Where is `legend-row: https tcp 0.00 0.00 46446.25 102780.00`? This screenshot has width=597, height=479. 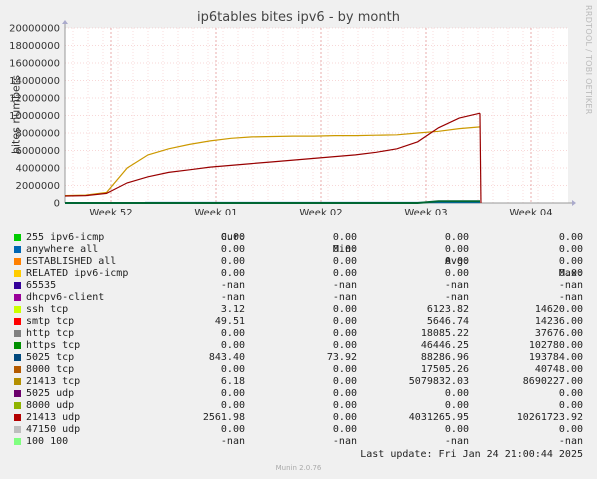 legend-row: https tcp 0.00 0.00 46446.25 102780.00 is located at coordinates (301, 346).